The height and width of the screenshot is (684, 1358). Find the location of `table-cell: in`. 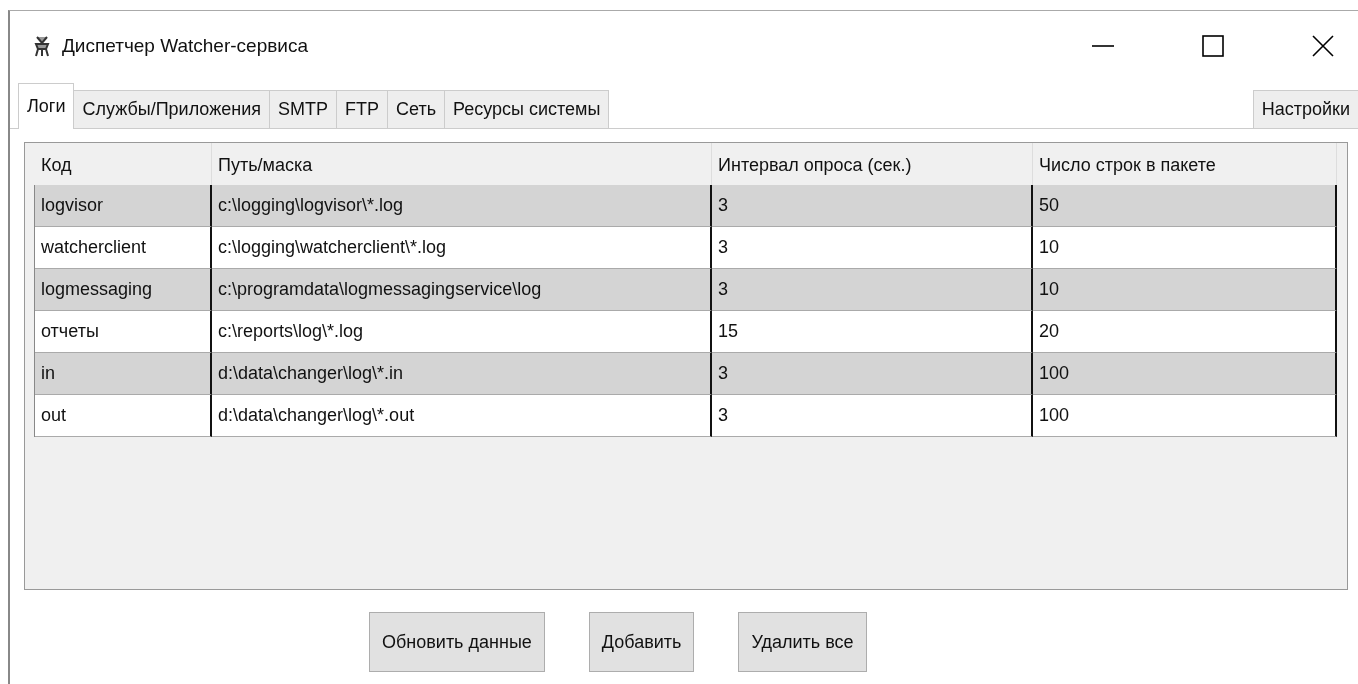

table-cell: in is located at coordinates (123, 374).